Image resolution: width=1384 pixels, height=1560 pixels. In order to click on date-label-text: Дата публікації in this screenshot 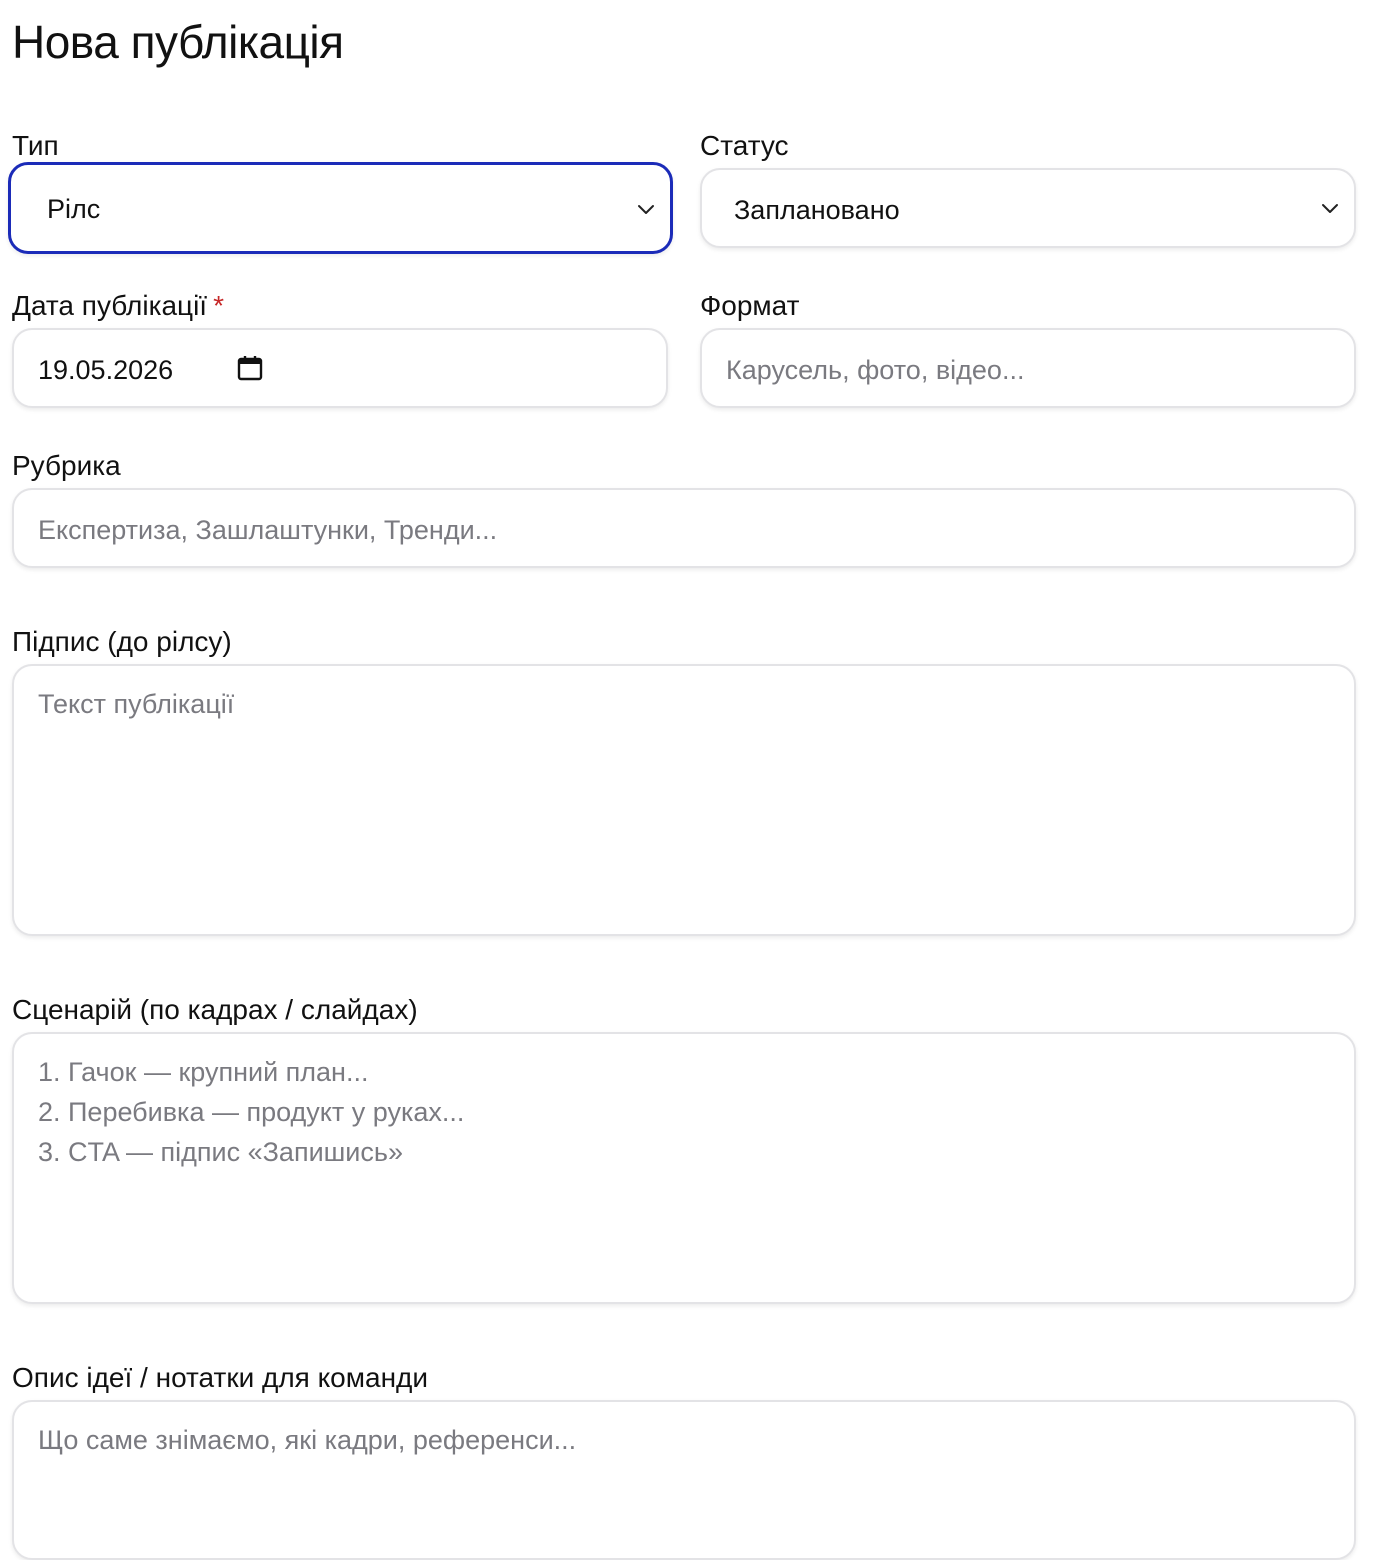, I will do `click(110, 305)`.